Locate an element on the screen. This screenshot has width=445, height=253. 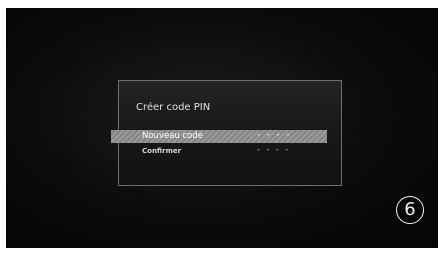
confirm-code-value: - - - - is located at coordinates (274, 149).